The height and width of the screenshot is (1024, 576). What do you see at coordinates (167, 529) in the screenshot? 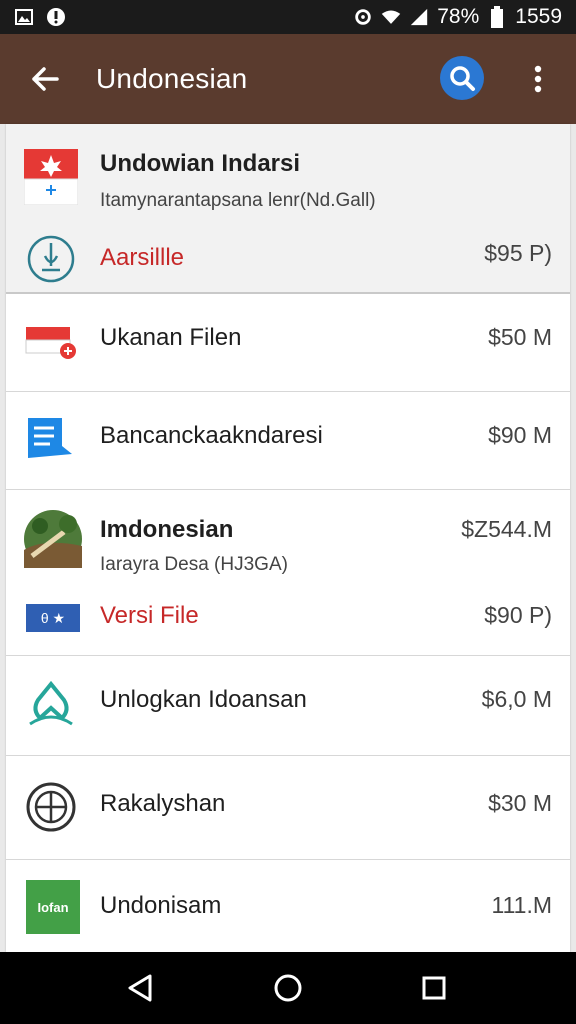
I see `item-title: Imdonesian` at bounding box center [167, 529].